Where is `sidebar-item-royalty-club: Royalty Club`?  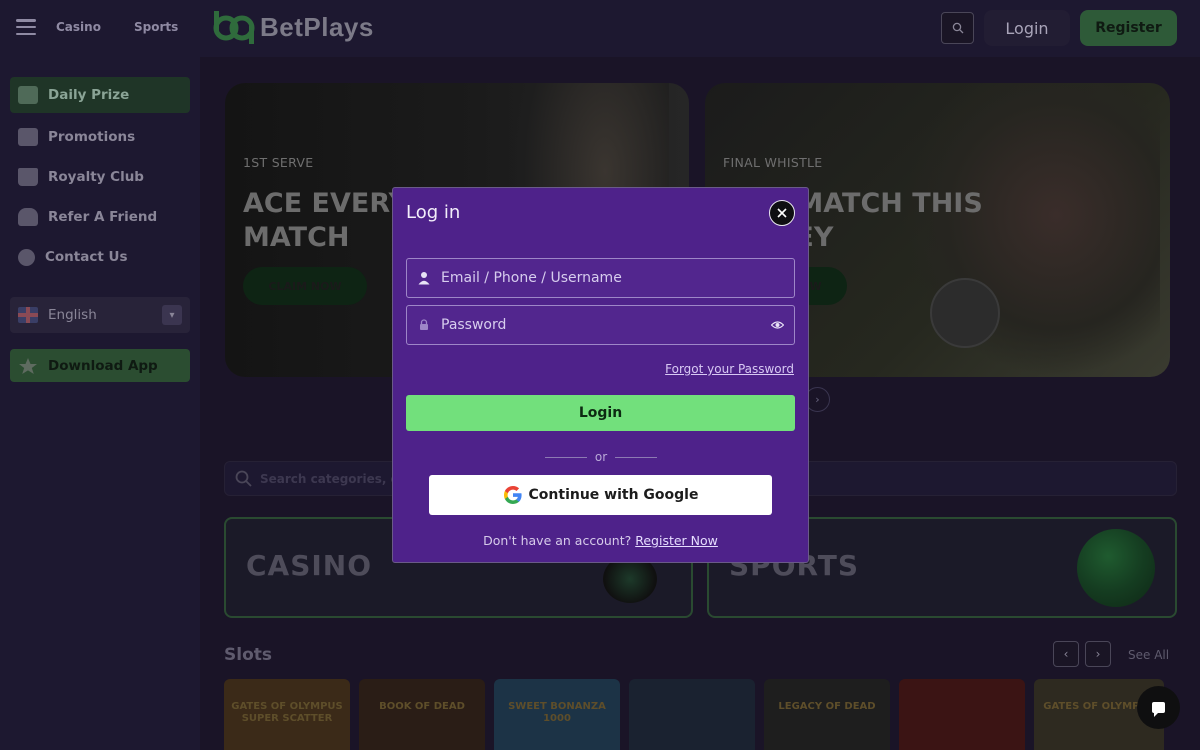 sidebar-item-royalty-club: Royalty Club is located at coordinates (100, 177).